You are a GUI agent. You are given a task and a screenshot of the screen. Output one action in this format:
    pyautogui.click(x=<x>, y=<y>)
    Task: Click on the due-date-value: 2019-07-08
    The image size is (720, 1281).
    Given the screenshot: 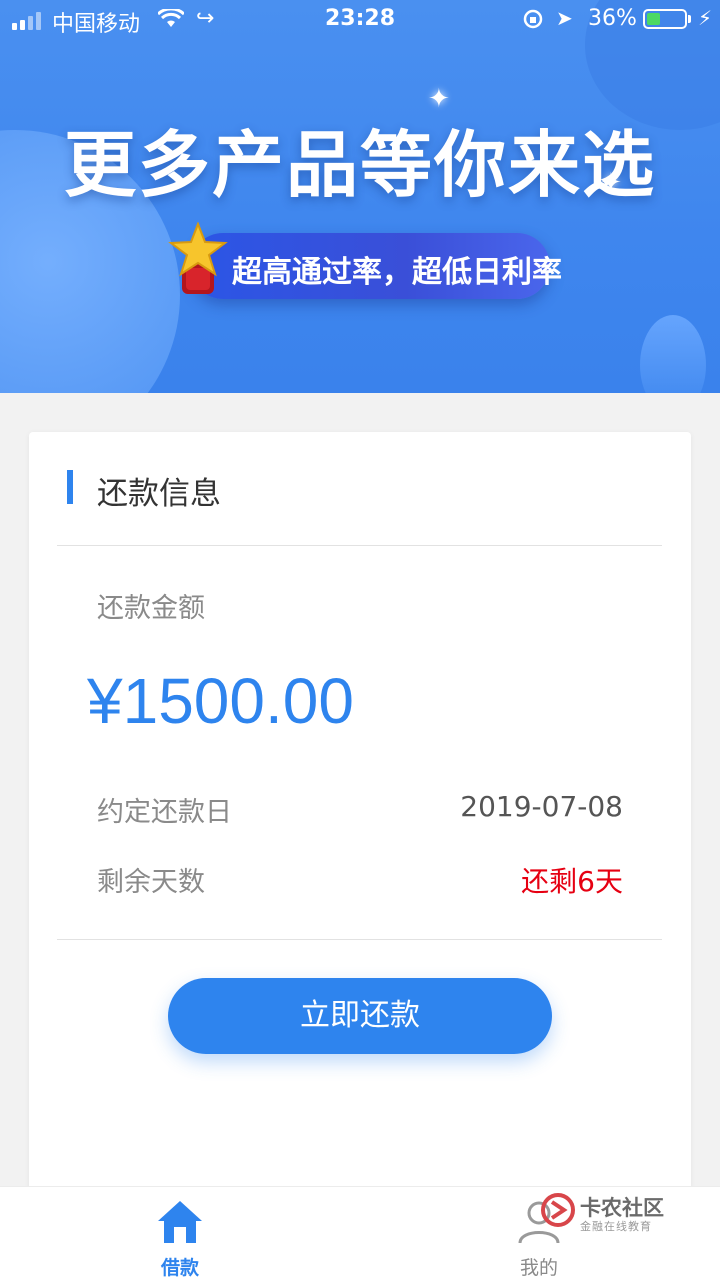 What is the action you would take?
    pyautogui.click(x=541, y=806)
    